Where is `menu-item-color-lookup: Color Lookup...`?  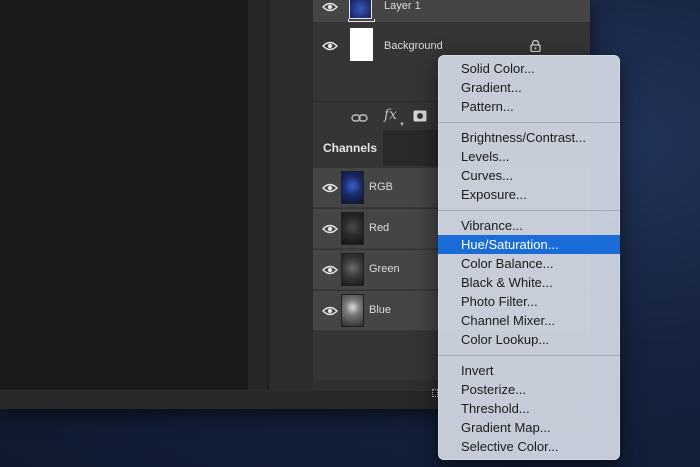
menu-item-color-lookup: Color Lookup... is located at coordinates (529, 339).